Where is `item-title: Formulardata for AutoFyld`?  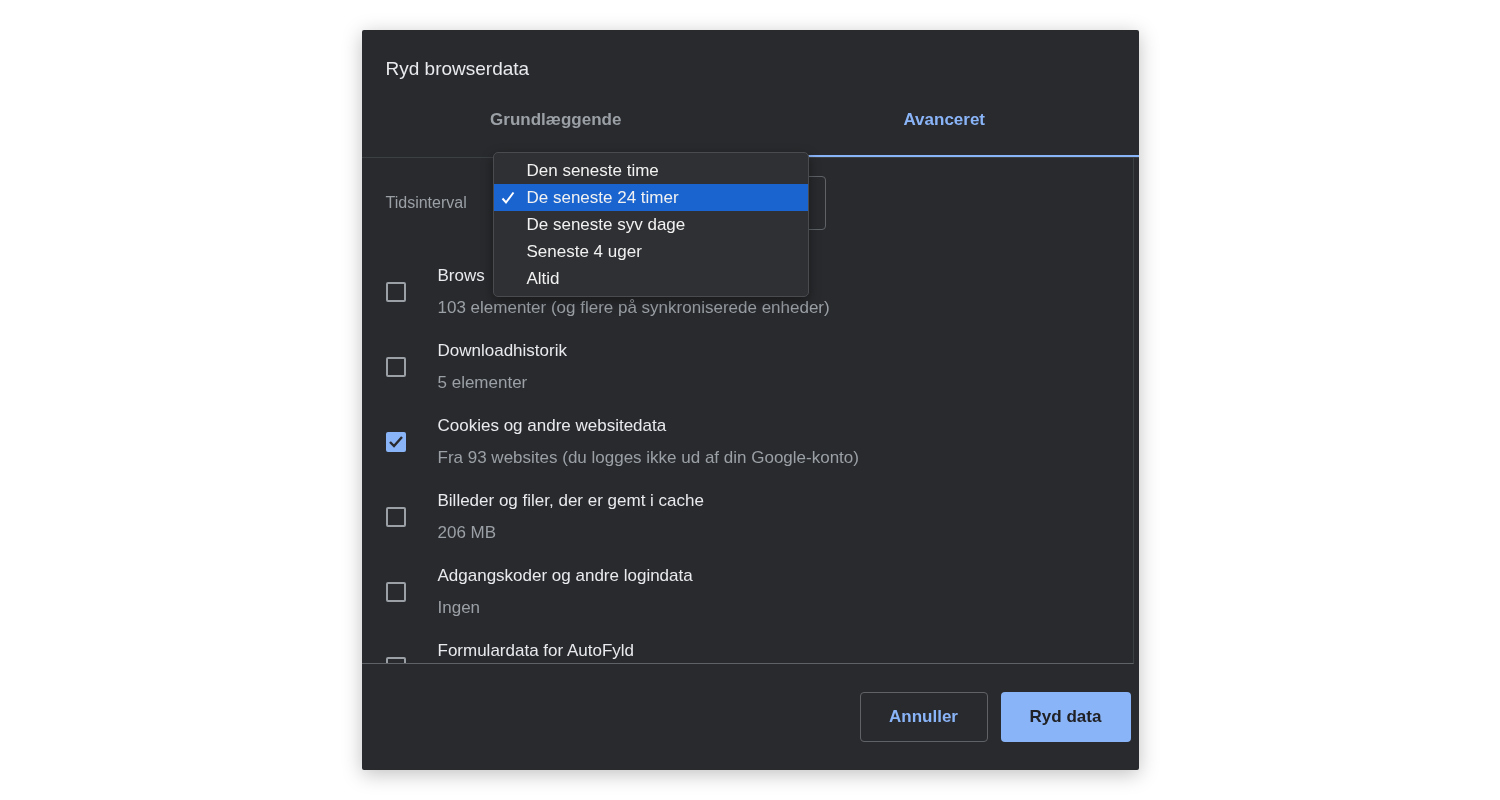
item-title: Formulardata for AutoFyld is located at coordinates (536, 650).